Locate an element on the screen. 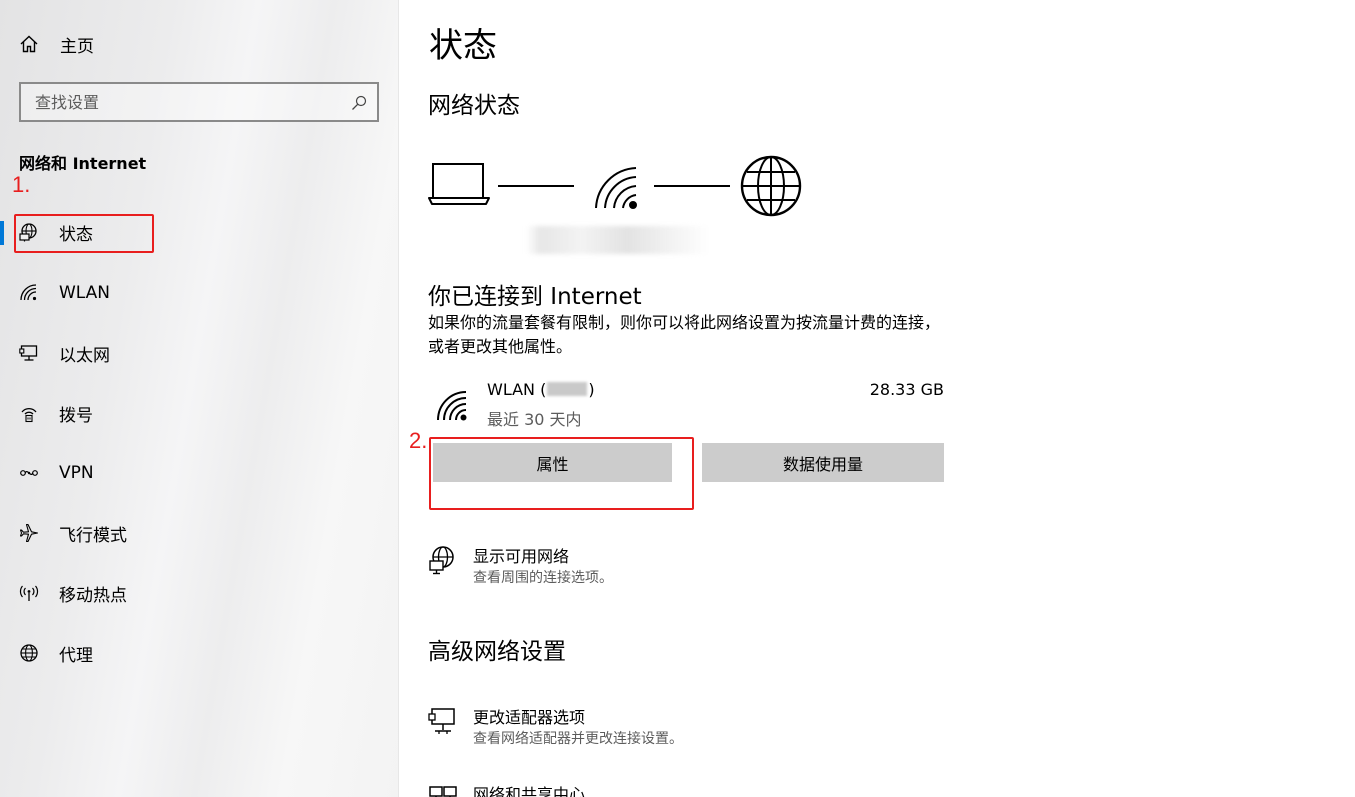 The width and height of the screenshot is (1355, 797). annotation-highlight-status is located at coordinates (84, 233).